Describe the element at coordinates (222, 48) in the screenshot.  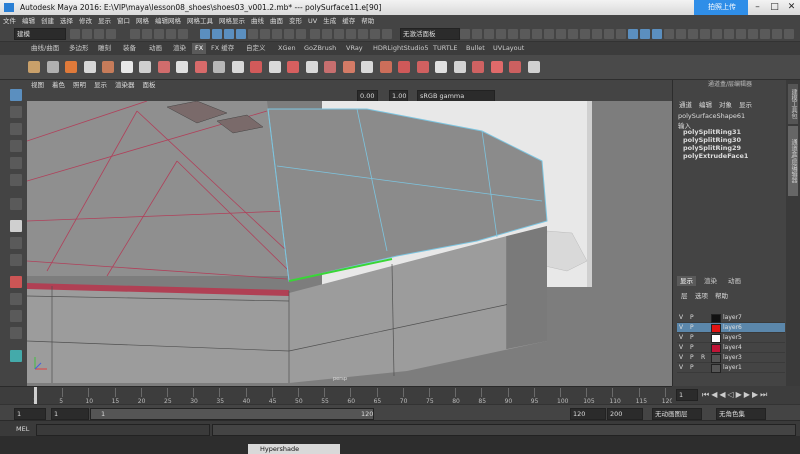
I see `shelf-tab: FX 缓存` at that location.